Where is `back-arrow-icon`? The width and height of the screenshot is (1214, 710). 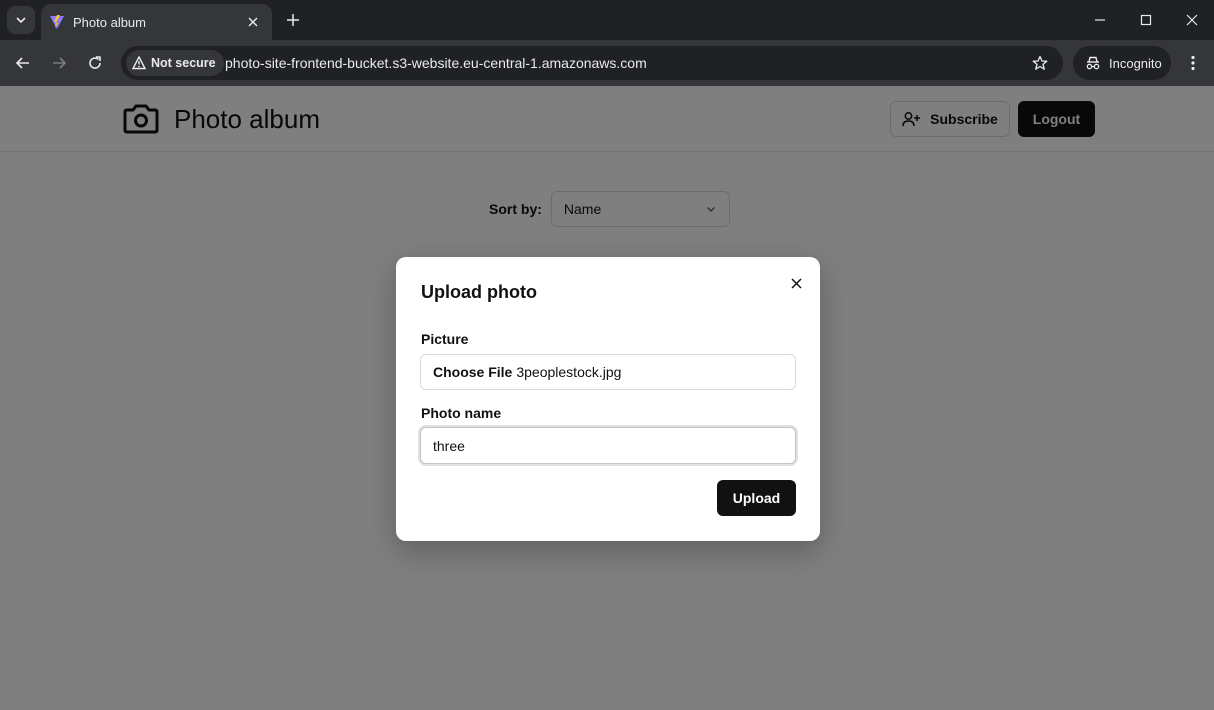
back-arrow-icon is located at coordinates (23, 63).